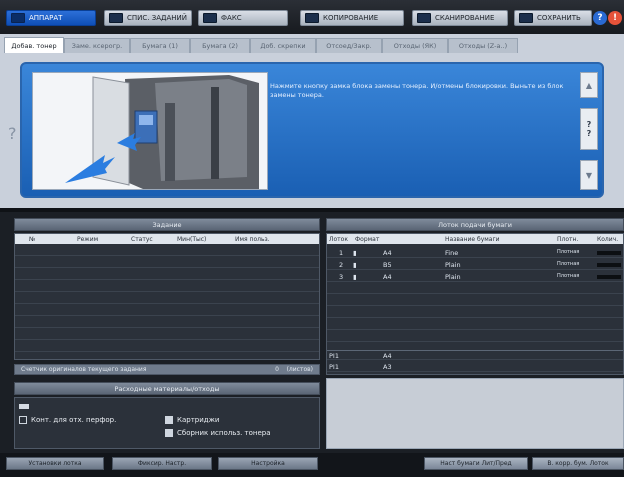  Describe the element at coordinates (559, 18) in the screenshot. I see `mode-label-store: СОХРАНИТЬ` at that location.